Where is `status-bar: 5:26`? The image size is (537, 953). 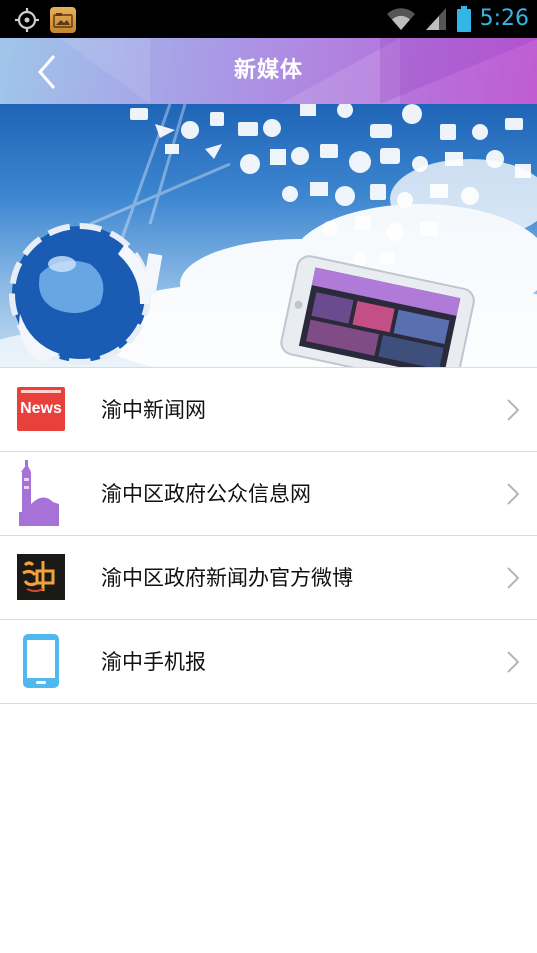
status-bar: 5:26 is located at coordinates (268, 19).